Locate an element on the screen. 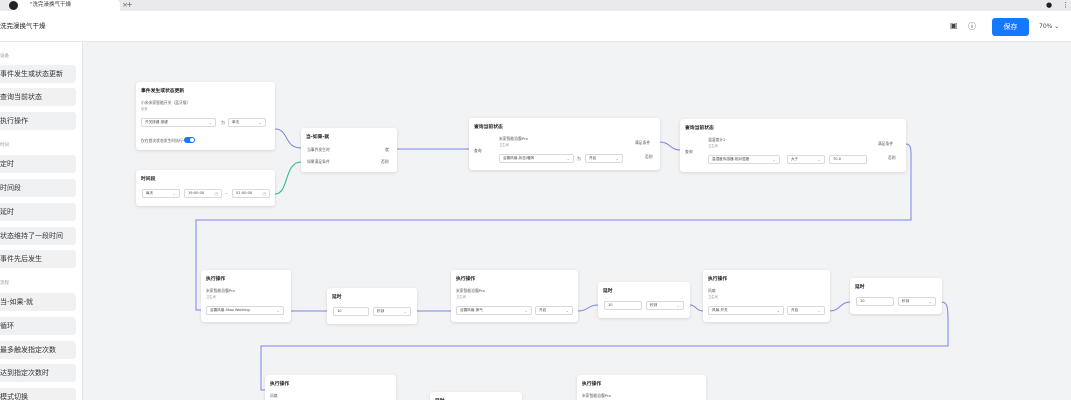 This screenshot has width=1071, height=400. sidebar-item-event-sequence: 事件先后发生 is located at coordinates (38, 259).